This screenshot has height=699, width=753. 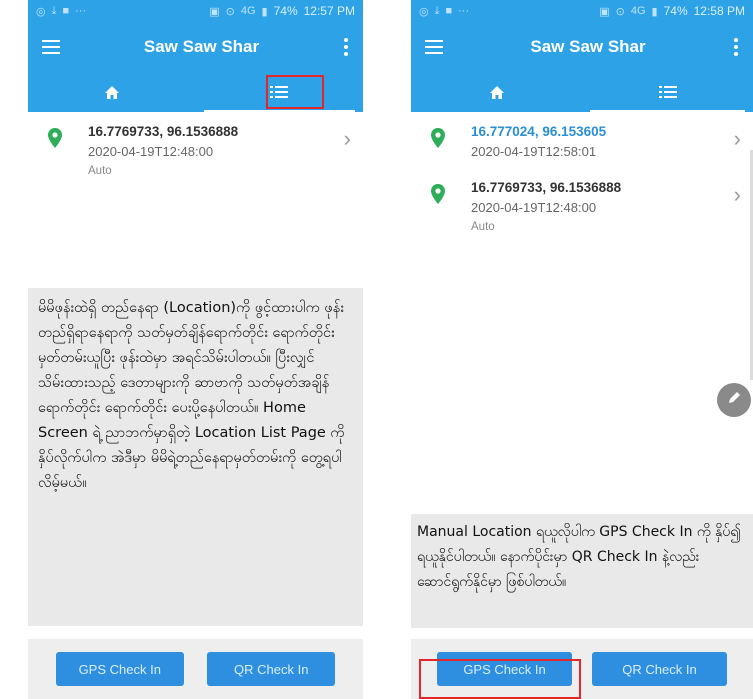 What do you see at coordinates (719, 11) in the screenshot?
I see `status-time: 12:58 PM` at bounding box center [719, 11].